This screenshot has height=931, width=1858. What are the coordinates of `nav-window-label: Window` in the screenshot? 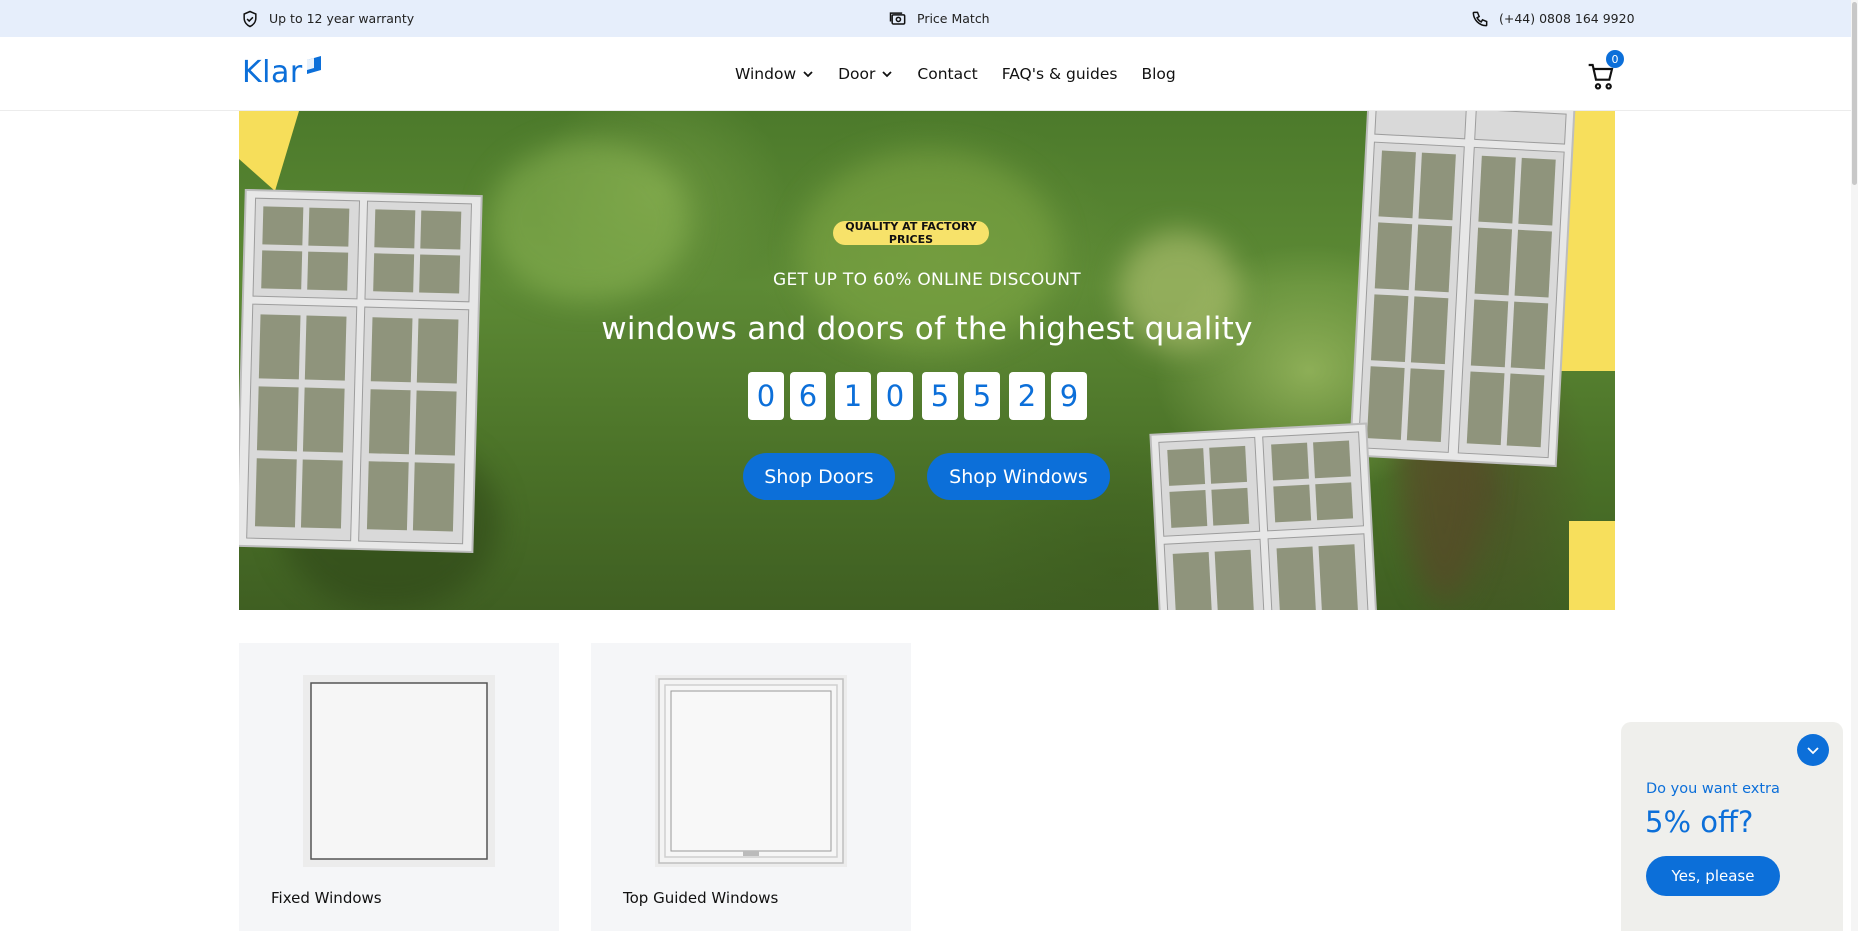 It's located at (766, 73).